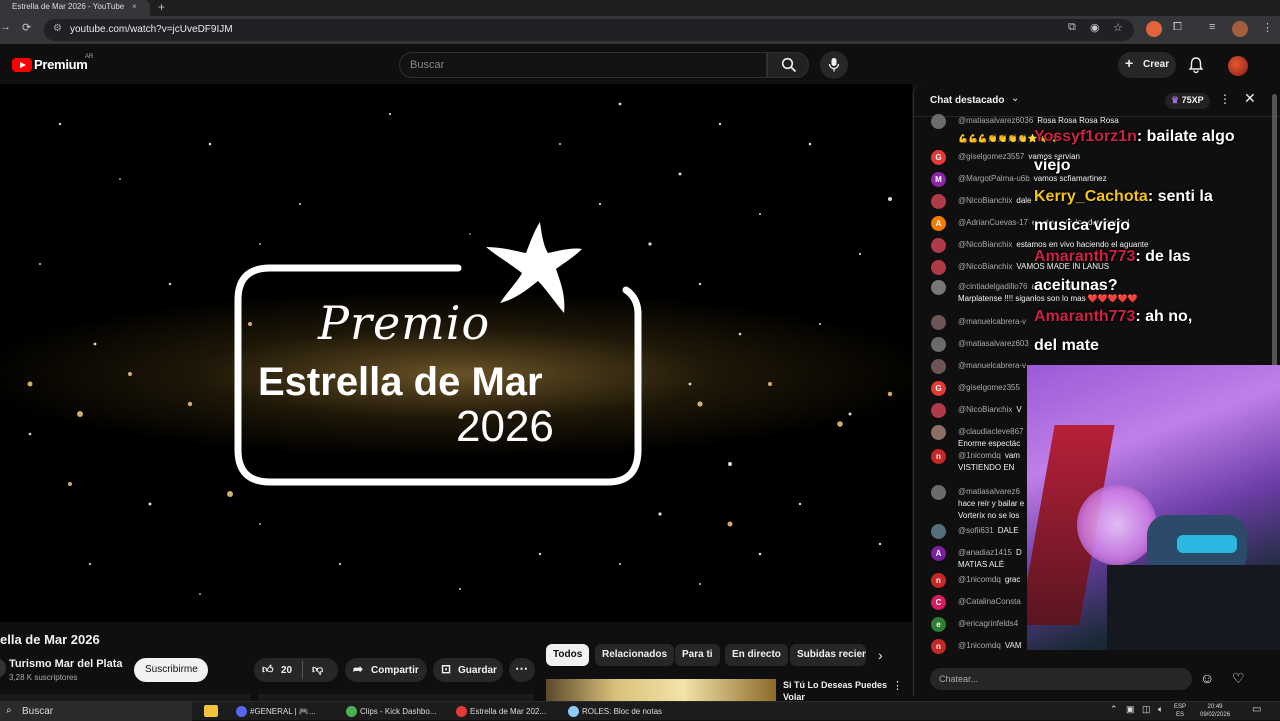 Image resolution: width=1280 pixels, height=721 pixels. What do you see at coordinates (468, 670) in the screenshot?
I see `save-button: ⊡ Guardar` at bounding box center [468, 670].